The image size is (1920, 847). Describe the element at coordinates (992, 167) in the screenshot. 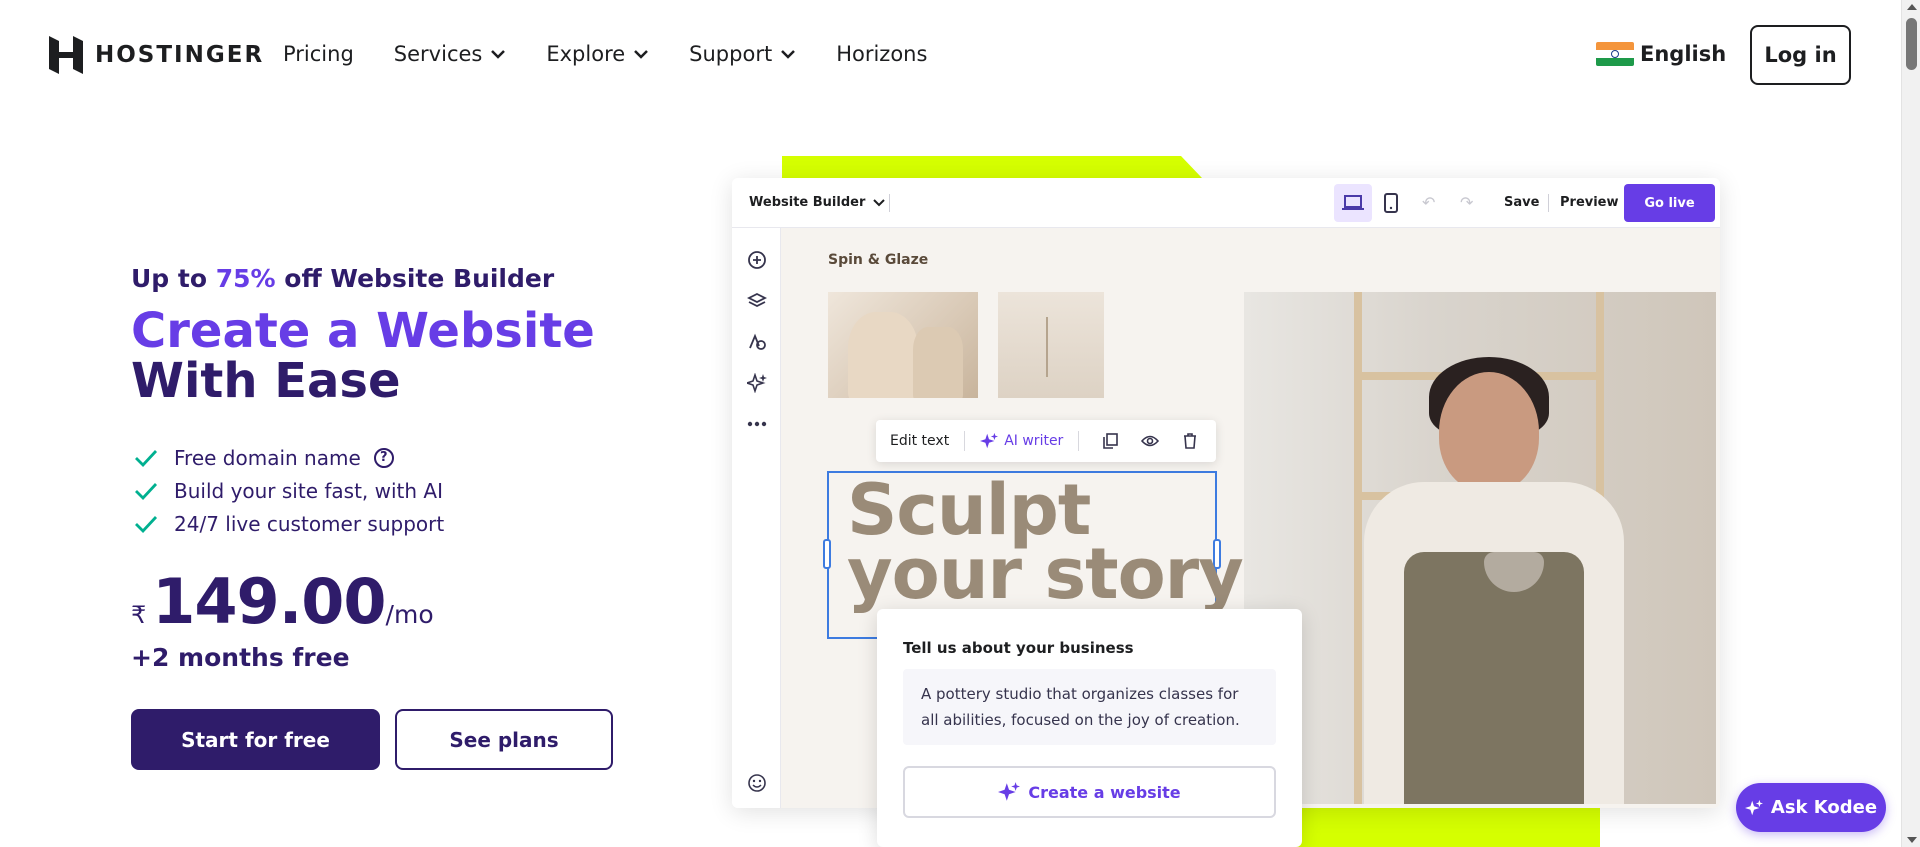

I see `decorative-lime-stripe` at that location.